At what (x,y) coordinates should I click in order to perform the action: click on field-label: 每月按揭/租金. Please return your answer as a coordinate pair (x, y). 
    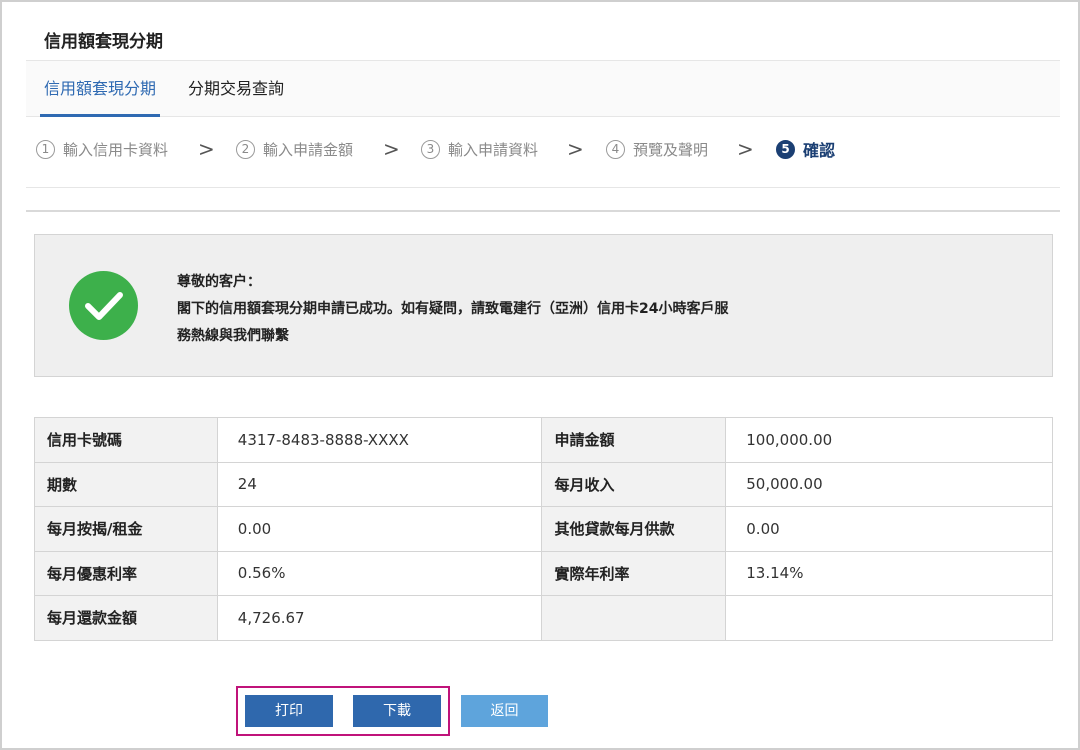
    Looking at the image, I should click on (126, 529).